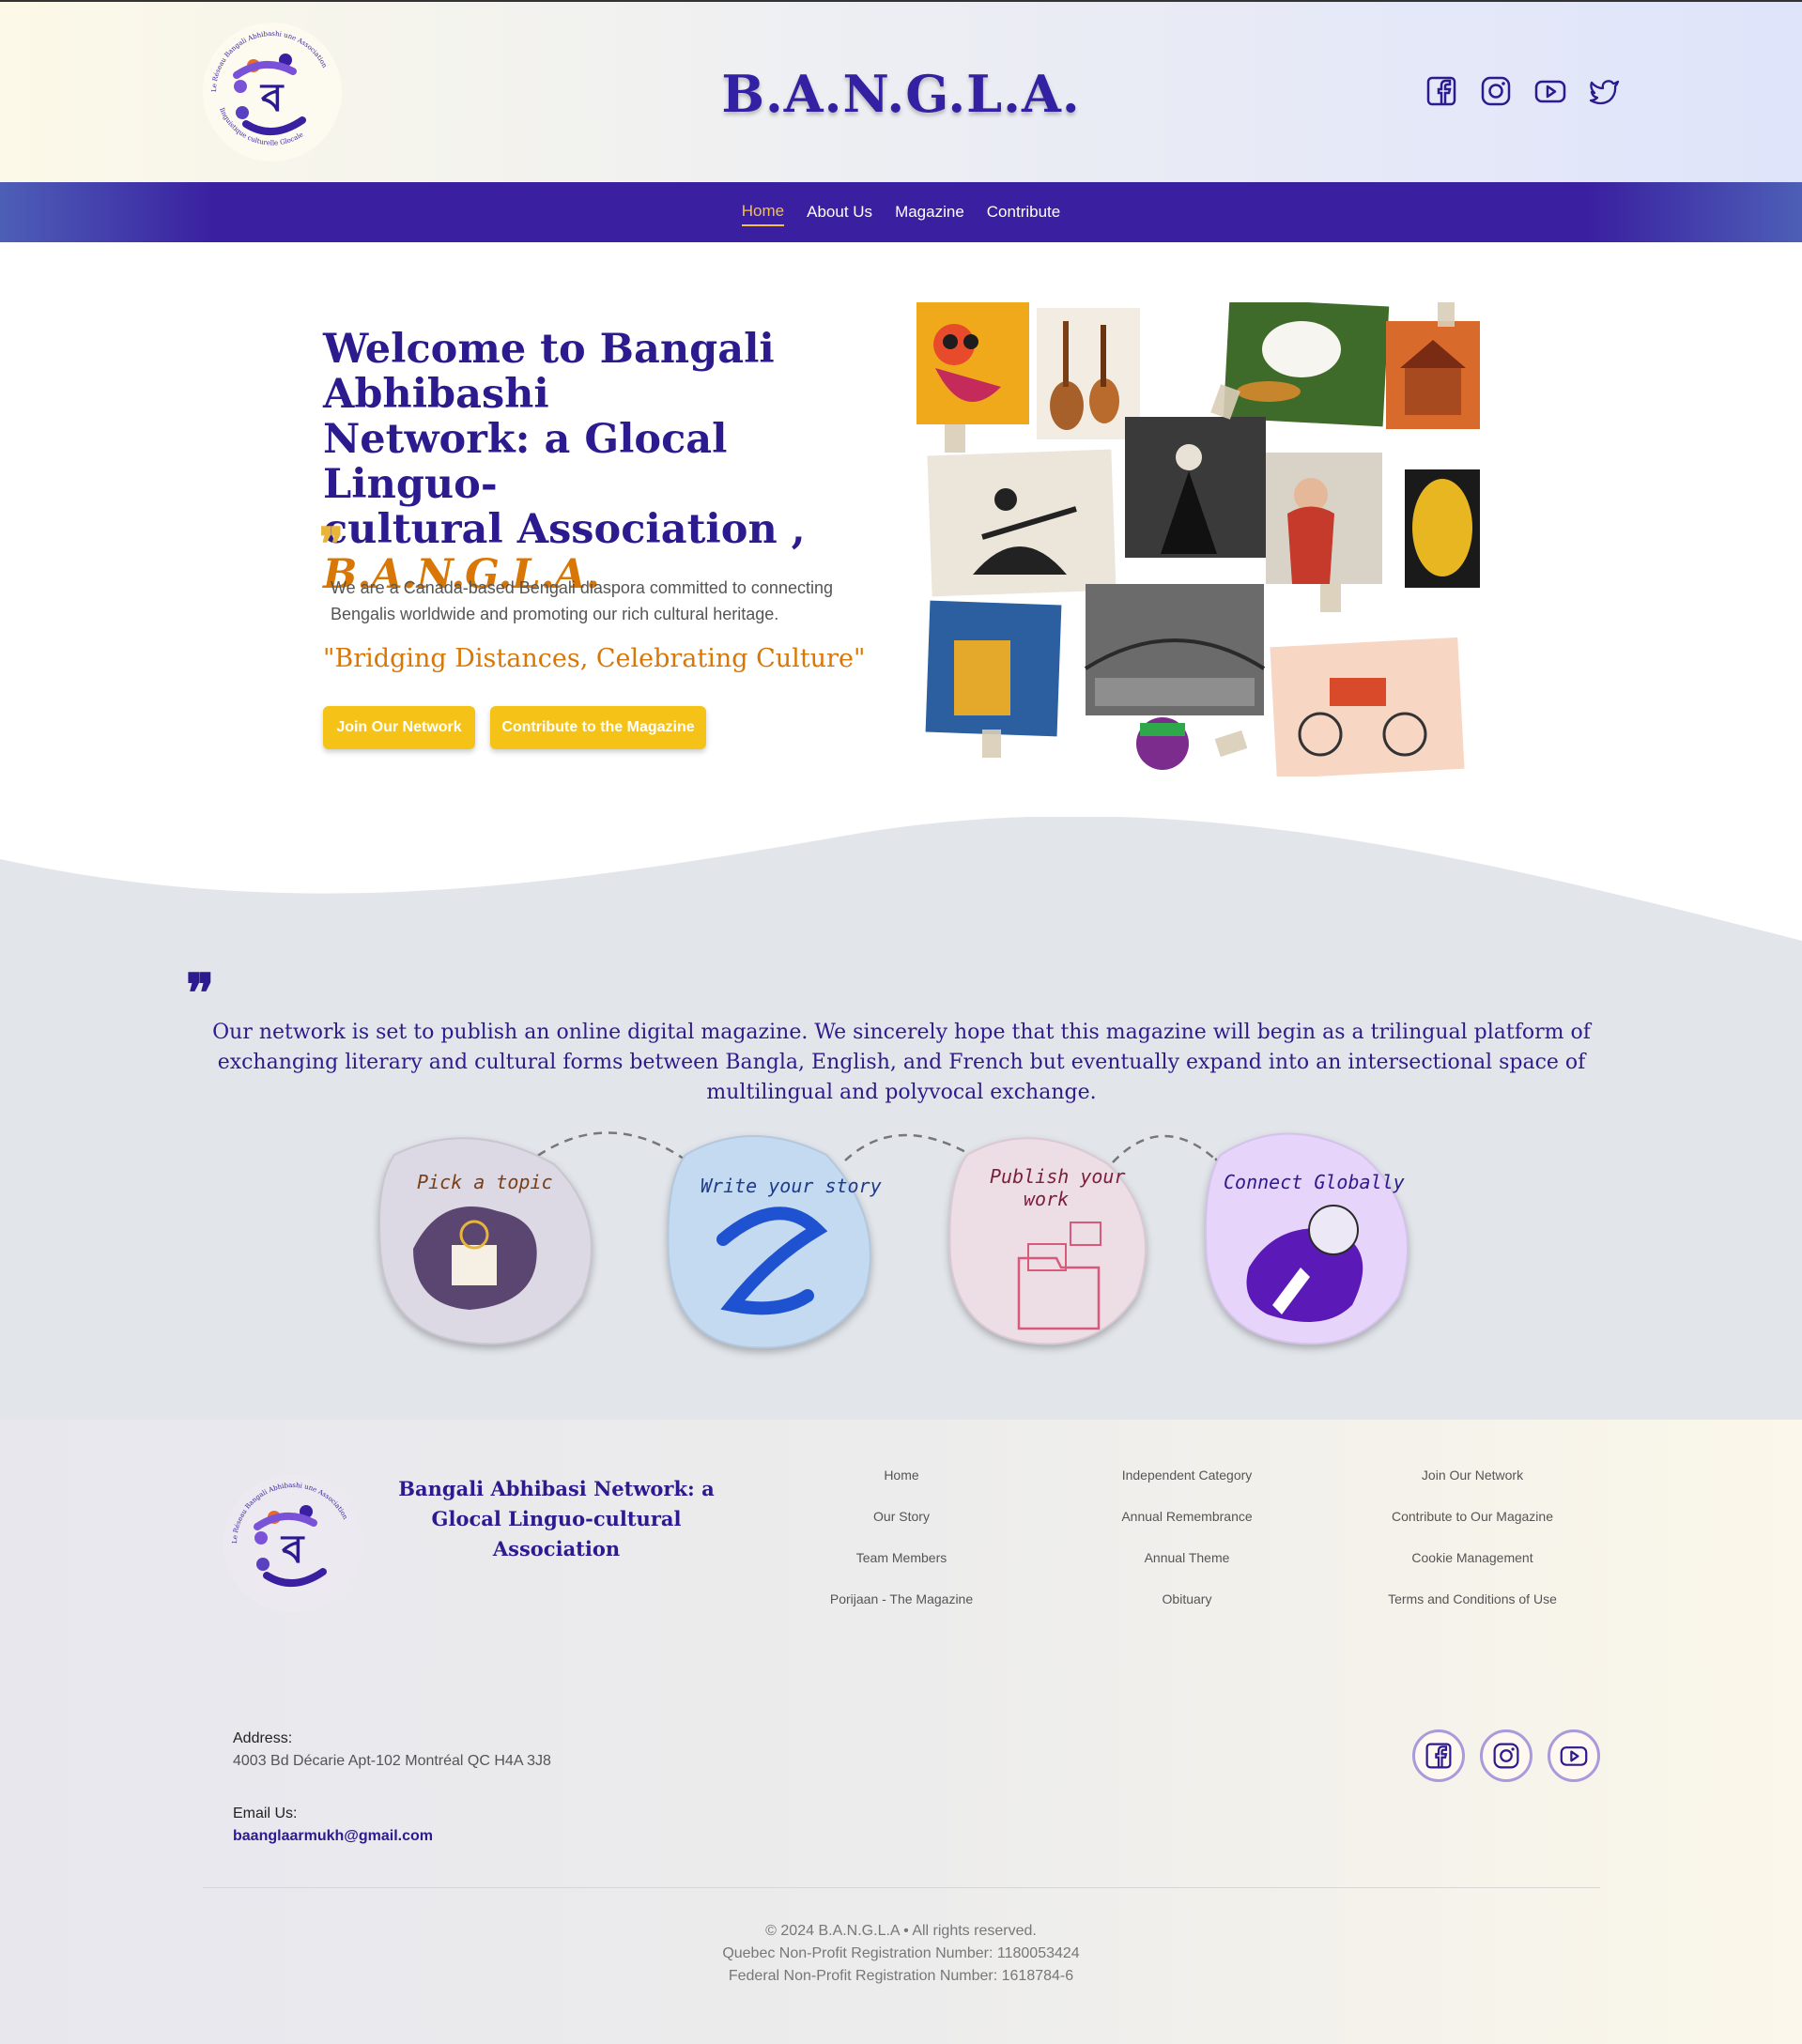 Image resolution: width=1802 pixels, height=2044 pixels. Describe the element at coordinates (1023, 212) in the screenshot. I see `nav-contribute: Contribute` at that location.